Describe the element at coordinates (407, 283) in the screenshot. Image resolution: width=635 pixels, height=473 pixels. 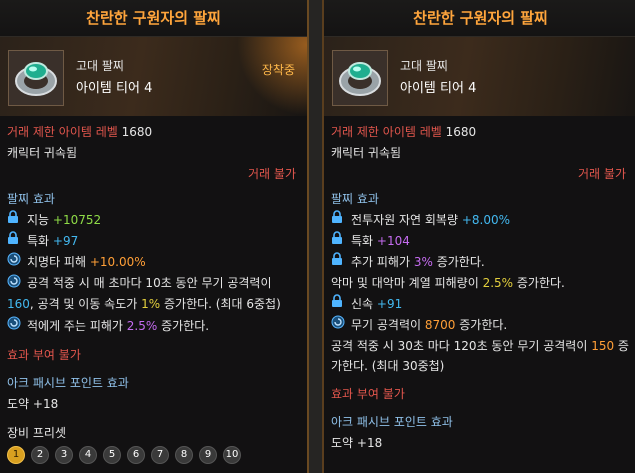
I see `effect-text: 악마 및 대악마 계열 피해량이` at that location.